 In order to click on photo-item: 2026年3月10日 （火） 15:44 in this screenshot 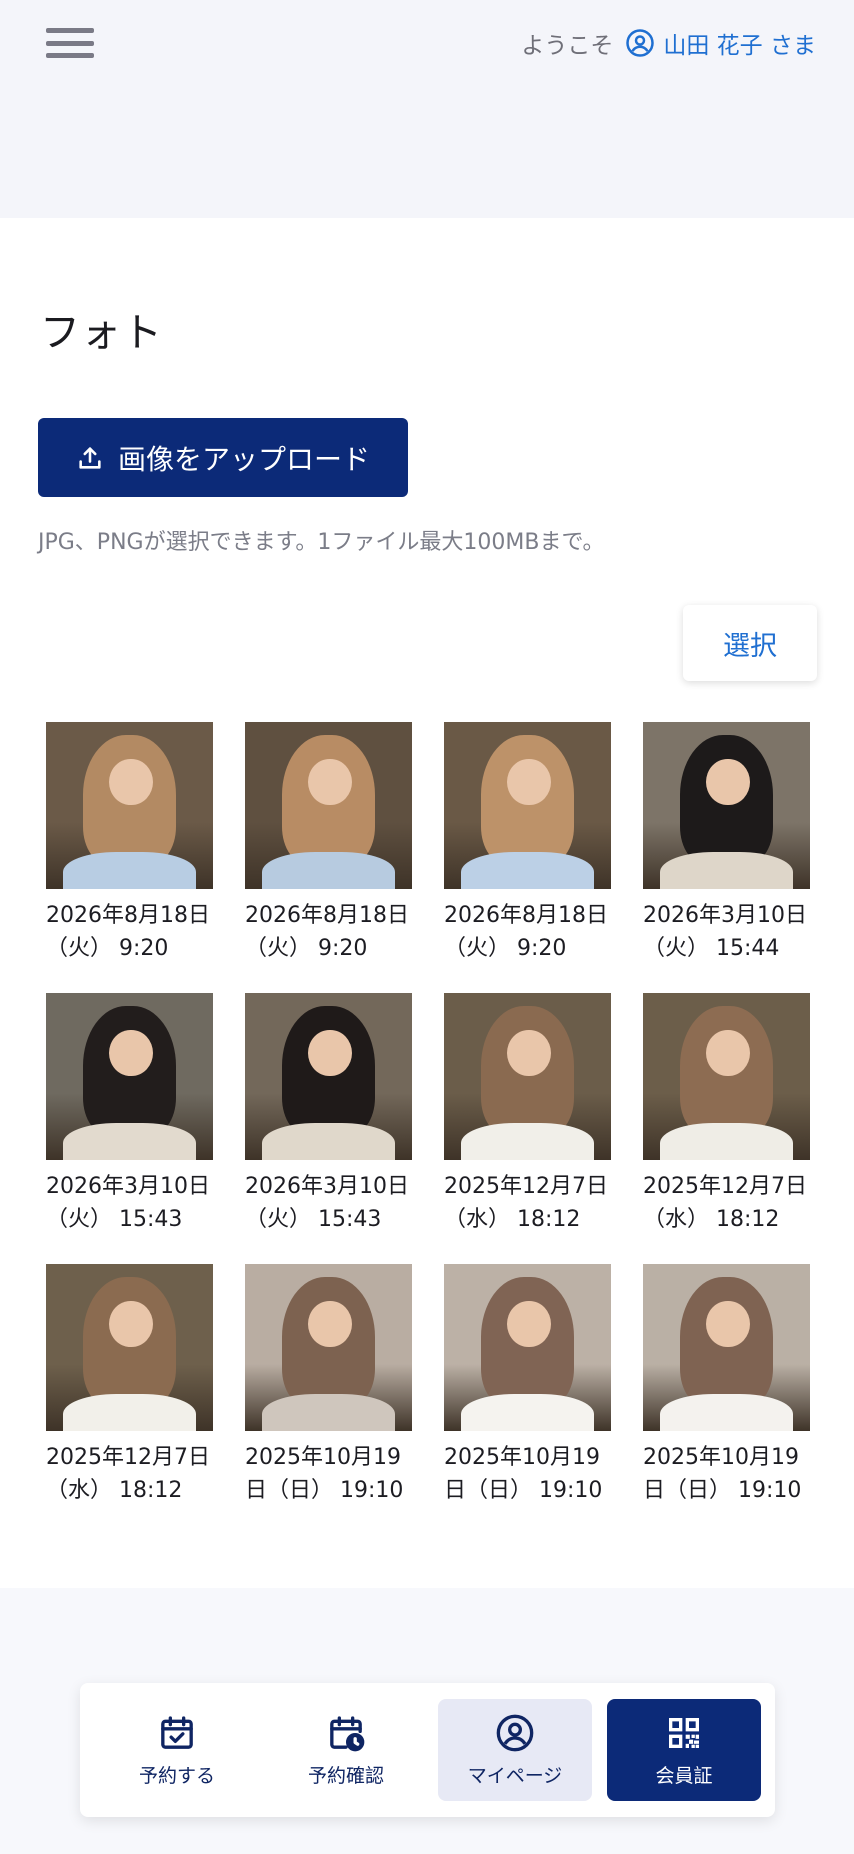, I will do `click(726, 843)`.